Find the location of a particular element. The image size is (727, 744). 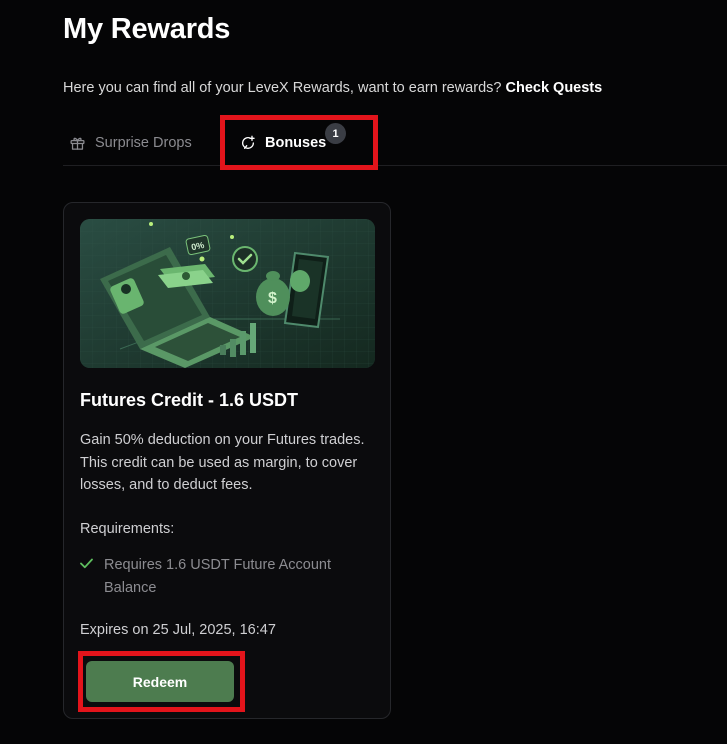

reward-tabs: Surprise Drops Bonuses 1 is located at coordinates (395, 143).